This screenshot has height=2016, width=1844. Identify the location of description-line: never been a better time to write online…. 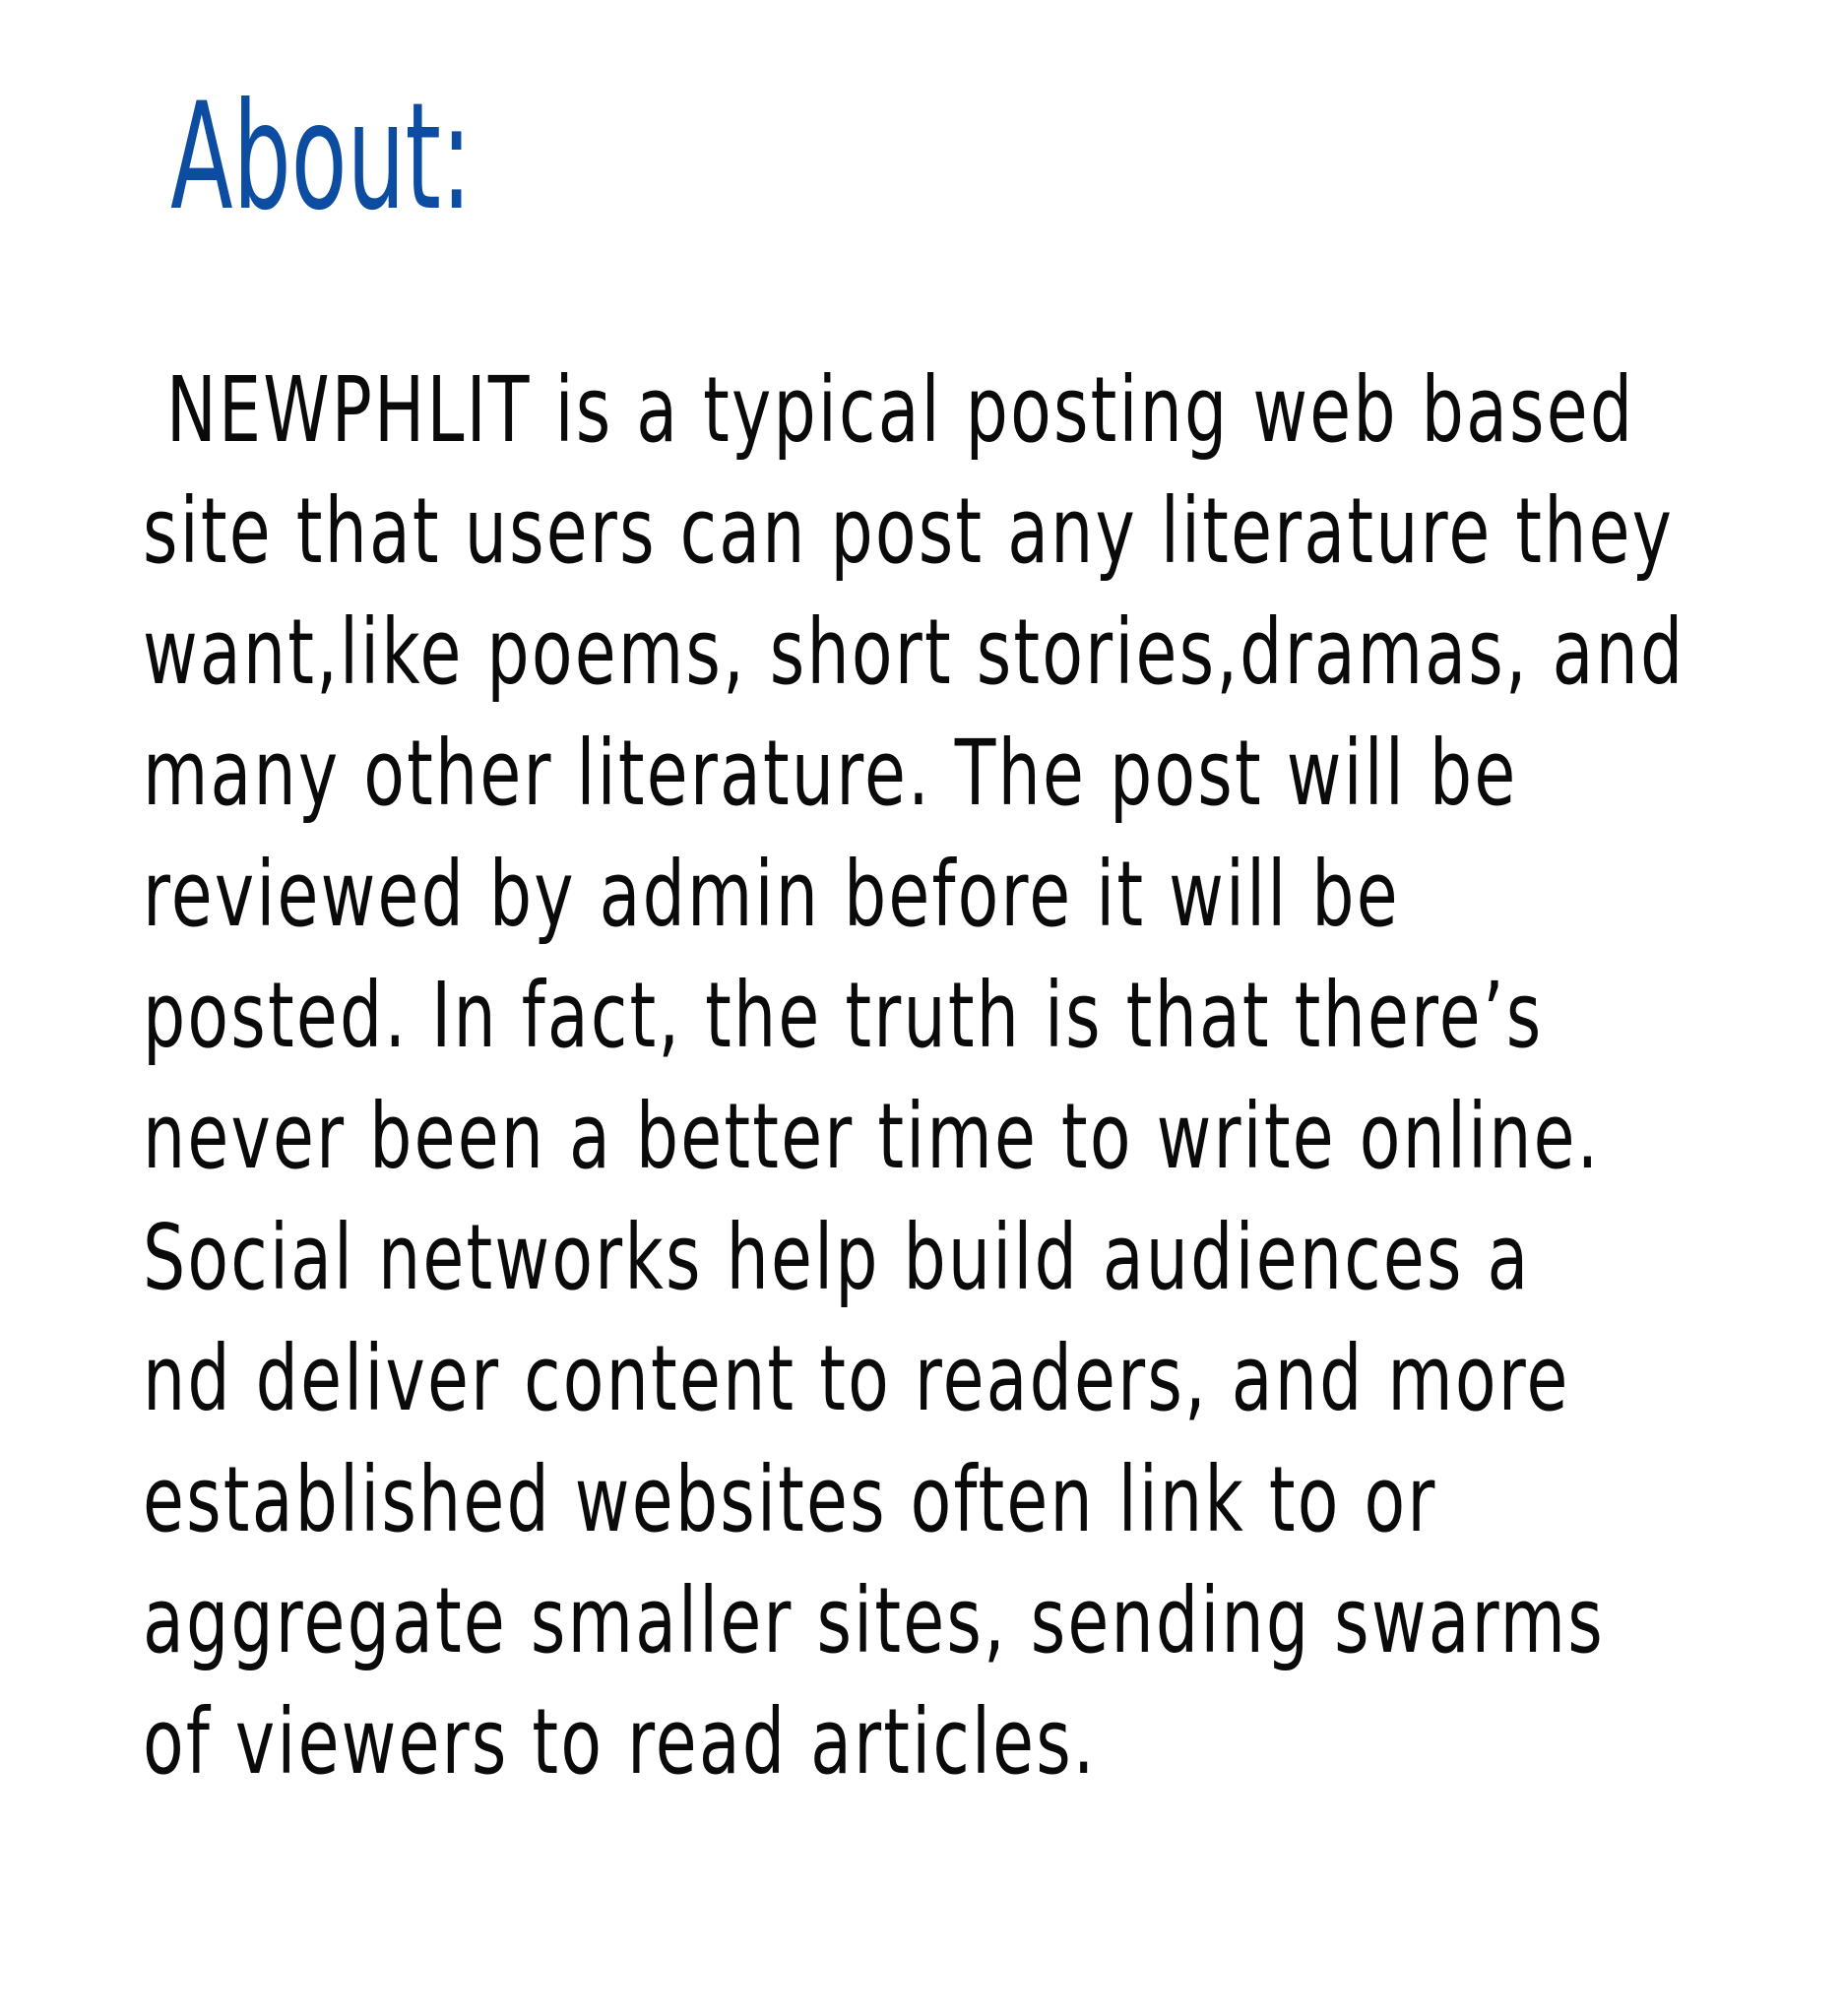
(872, 1136).